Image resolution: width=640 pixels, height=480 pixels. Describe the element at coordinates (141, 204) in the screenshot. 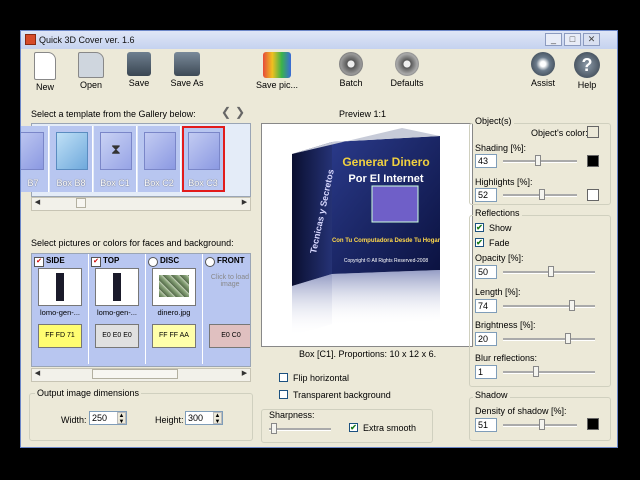

I see `gallery-scrollbar: ◀ ▶` at that location.